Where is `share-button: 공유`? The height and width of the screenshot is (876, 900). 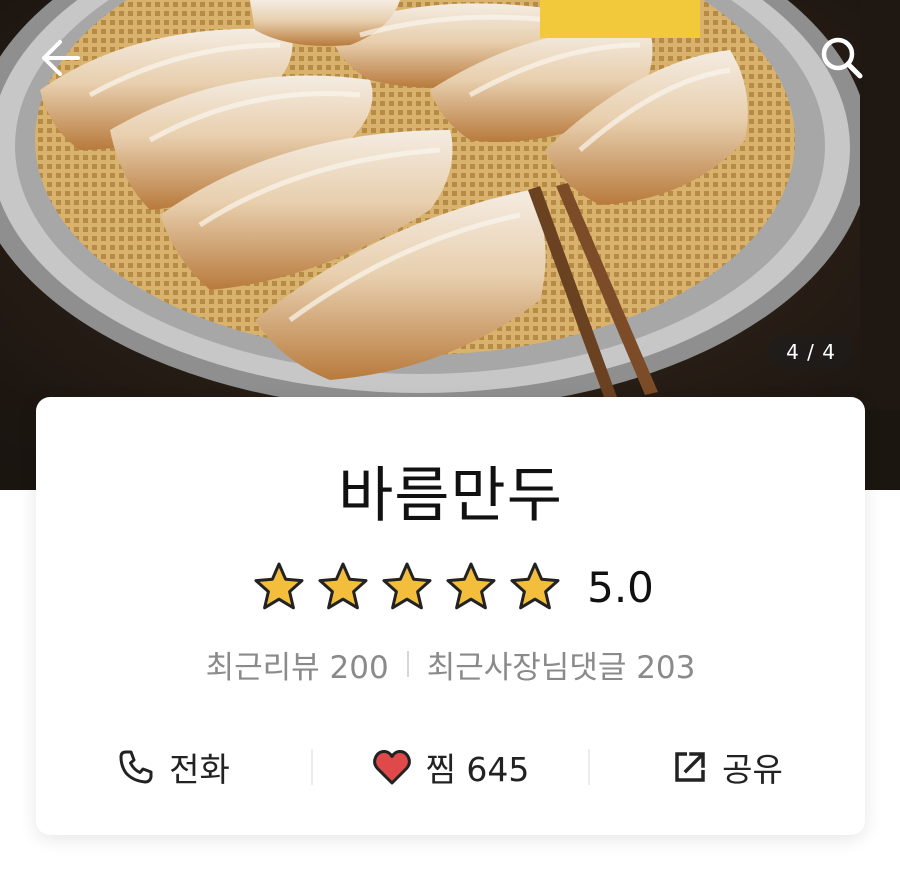 share-button: 공유 is located at coordinates (727, 767).